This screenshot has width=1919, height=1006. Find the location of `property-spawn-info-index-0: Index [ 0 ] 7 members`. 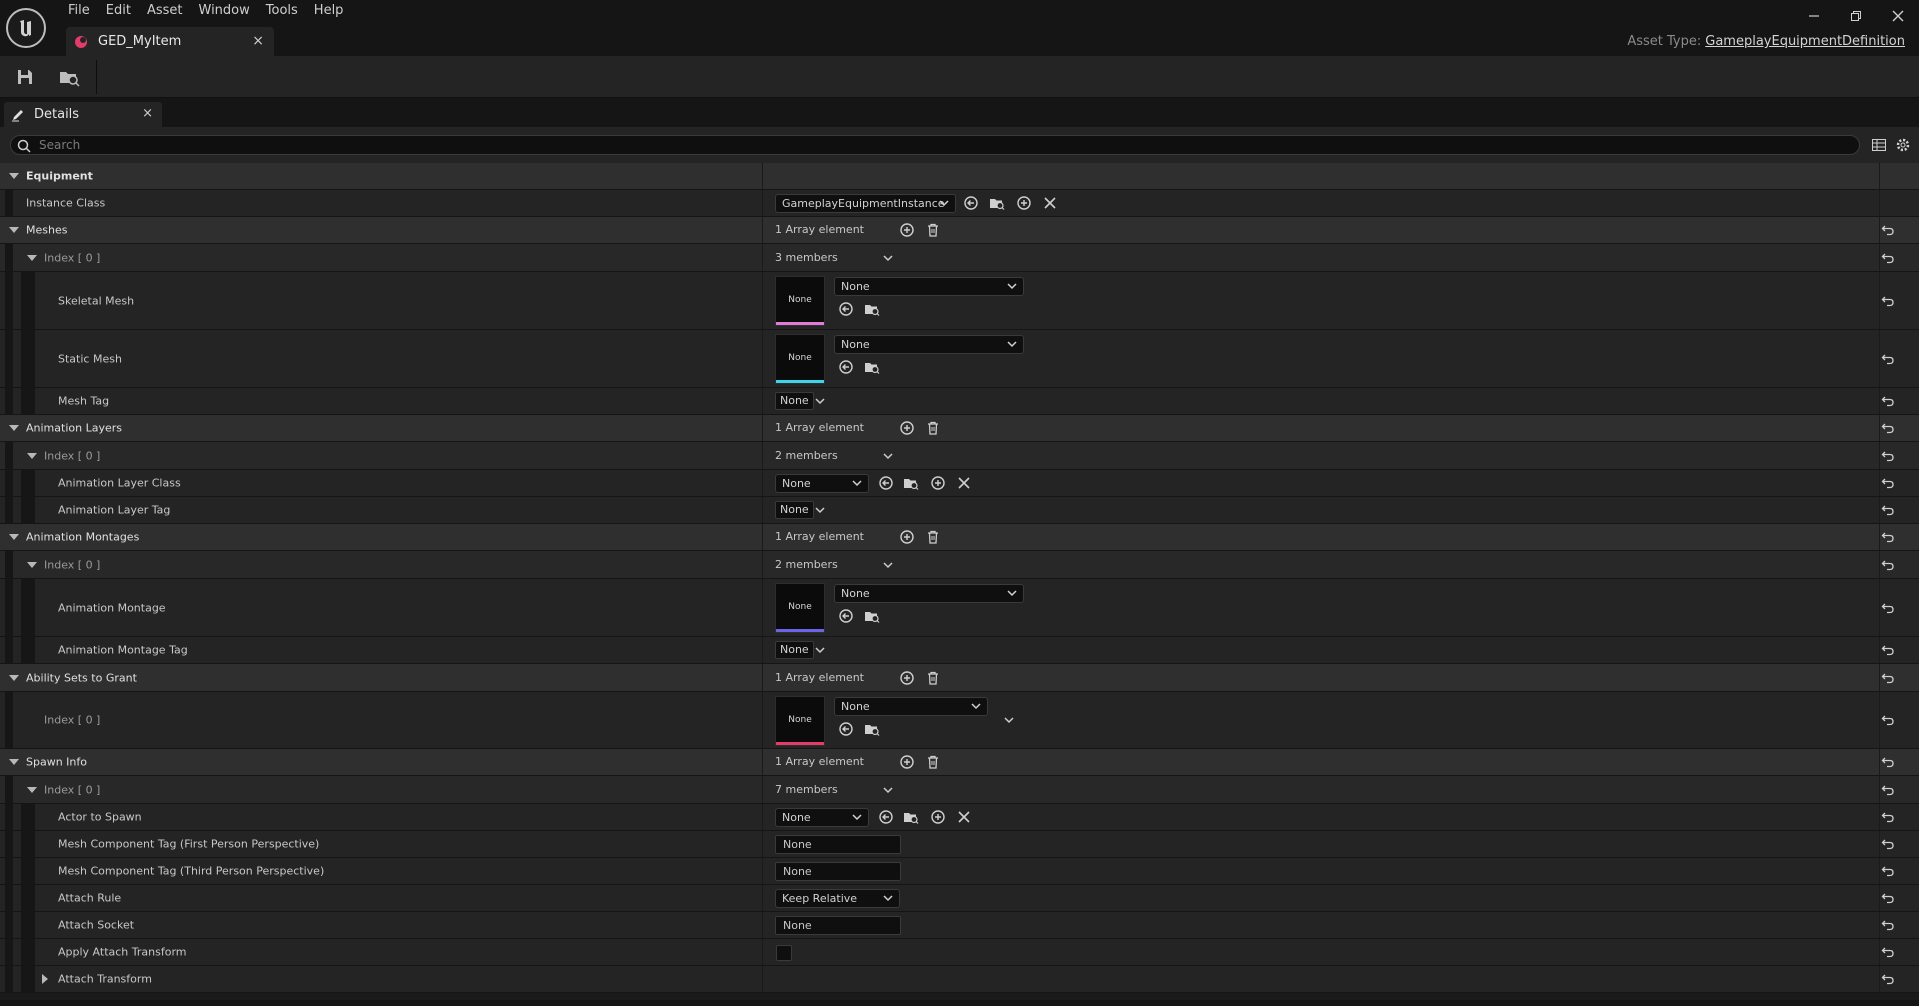

property-spawn-info-index-0: Index [ 0 ] 7 members is located at coordinates (959, 790).